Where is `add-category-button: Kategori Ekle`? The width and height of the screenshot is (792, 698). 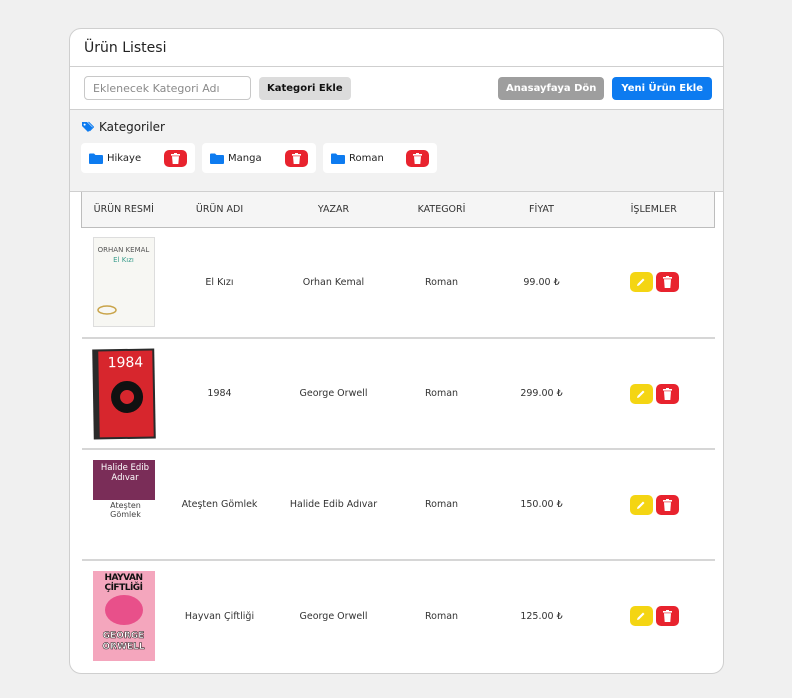
add-category-button: Kategori Ekle is located at coordinates (305, 88).